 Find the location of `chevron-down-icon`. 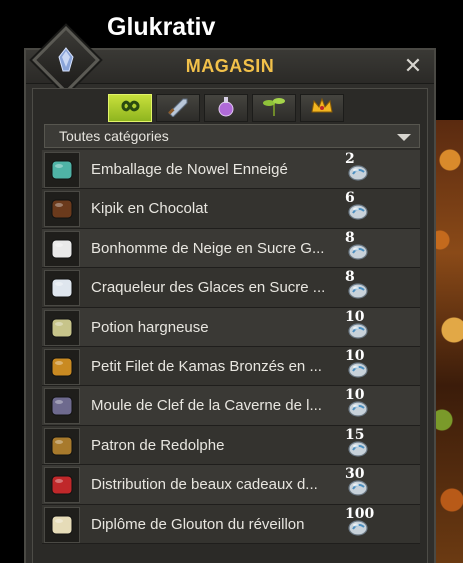

chevron-down-icon is located at coordinates (404, 137).